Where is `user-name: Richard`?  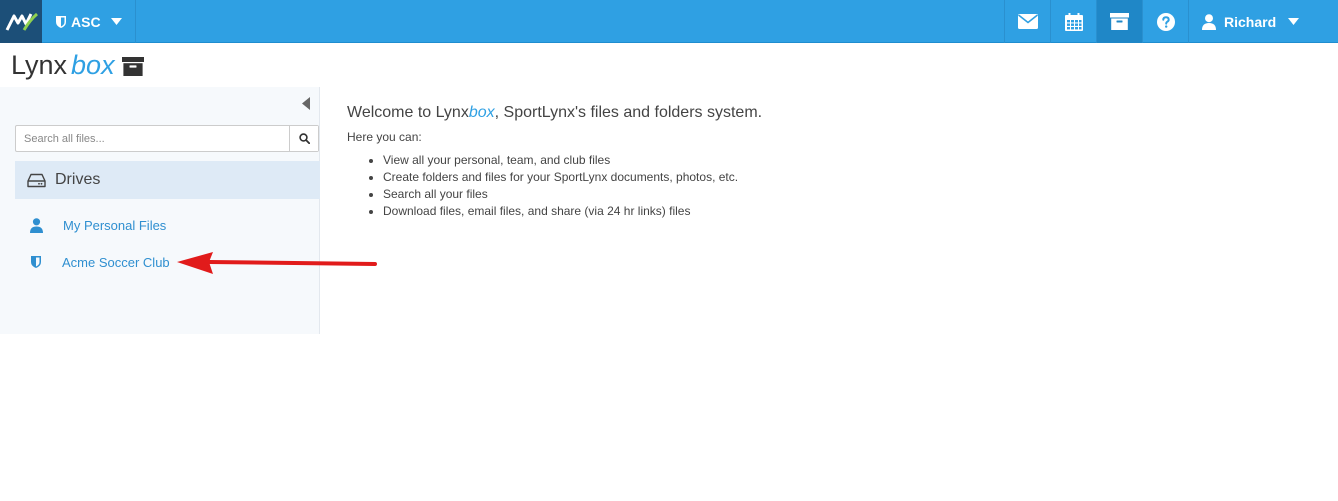 user-name: Richard is located at coordinates (1250, 21).